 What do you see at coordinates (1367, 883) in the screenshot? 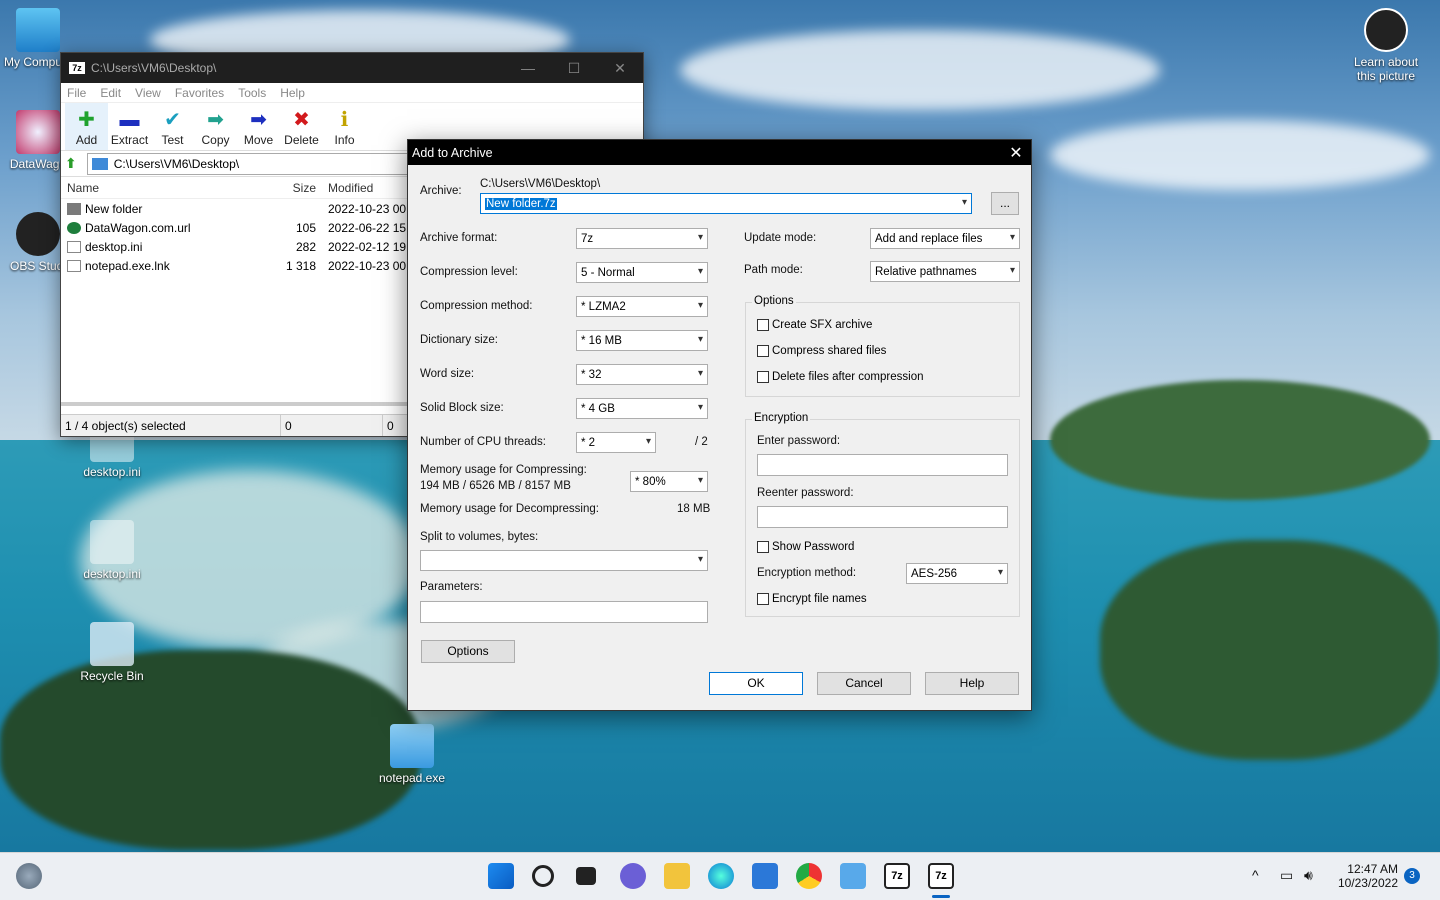
I see `clock-date: 10/23/2022` at bounding box center [1367, 883].